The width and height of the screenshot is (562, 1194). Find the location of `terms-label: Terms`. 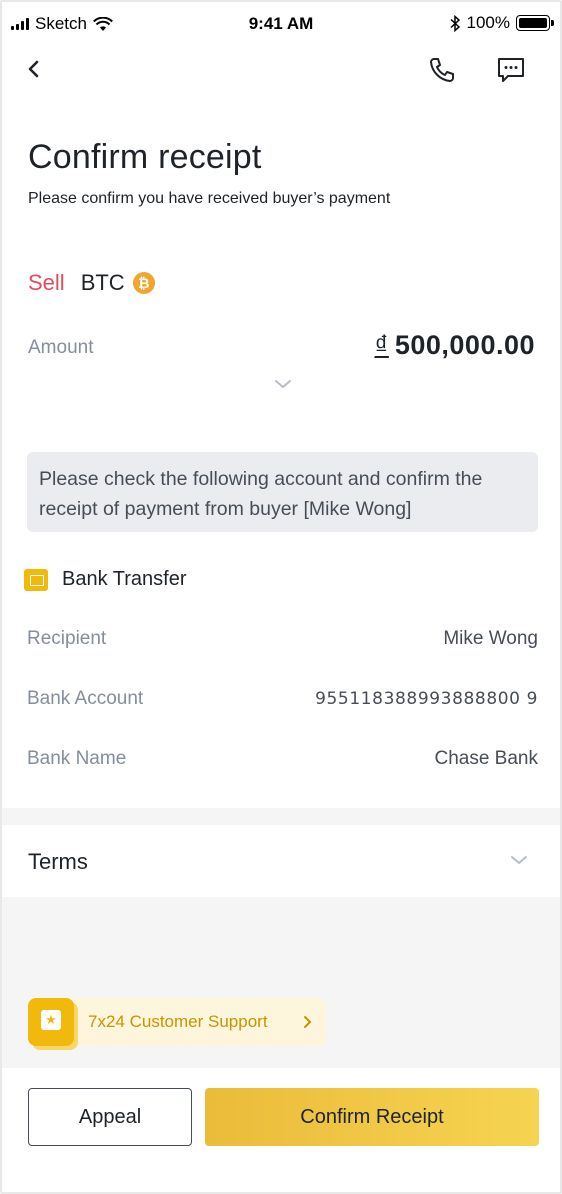

terms-label: Terms is located at coordinates (58, 861).